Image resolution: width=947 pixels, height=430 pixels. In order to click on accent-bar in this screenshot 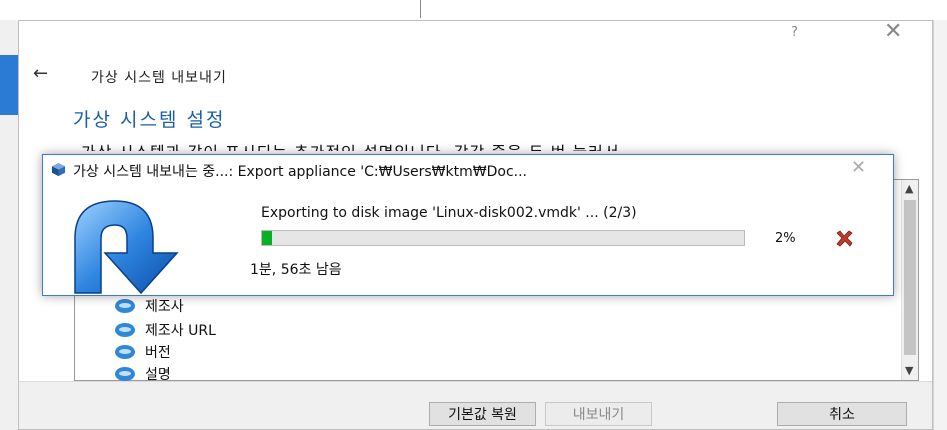, I will do `click(9, 85)`.